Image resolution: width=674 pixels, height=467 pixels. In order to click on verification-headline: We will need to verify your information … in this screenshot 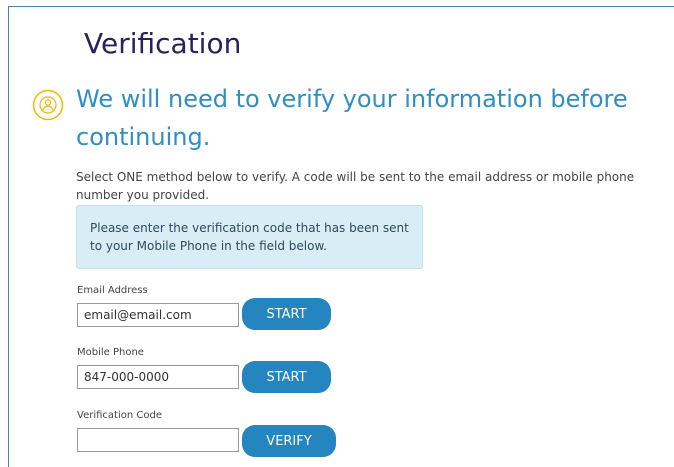, I will do `click(352, 118)`.